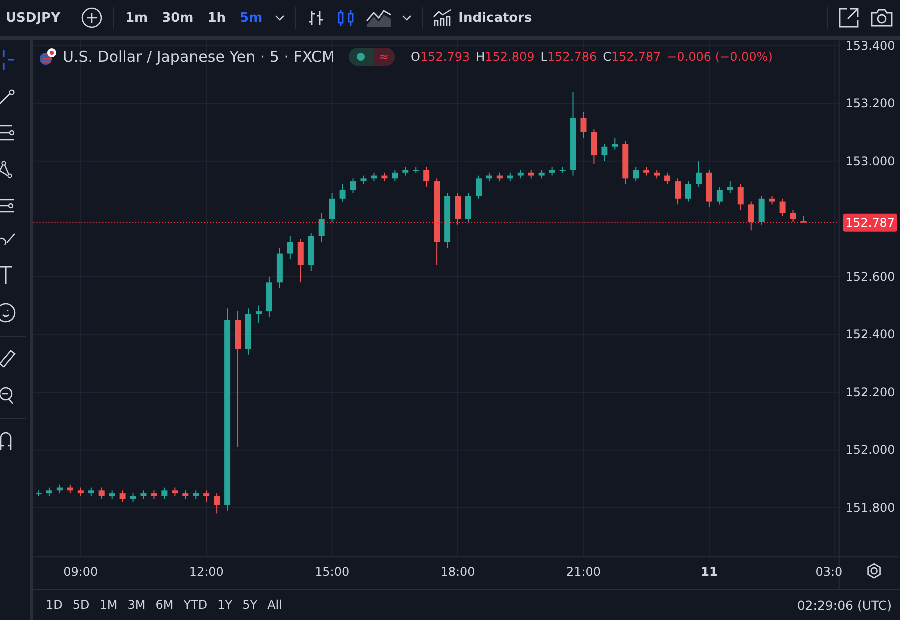  What do you see at coordinates (871, 103) in the screenshot?
I see `price-label: 153.200` at bounding box center [871, 103].